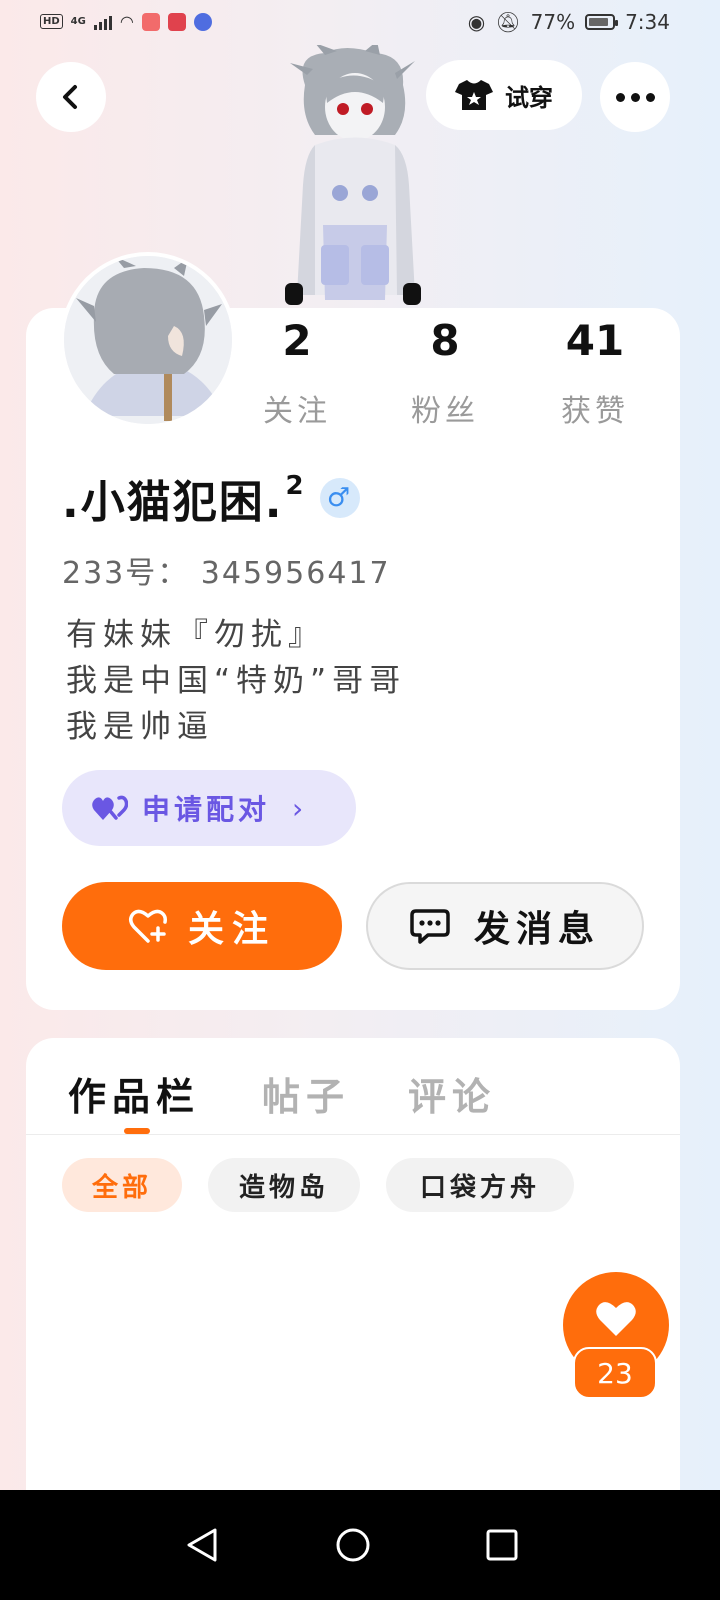 This screenshot has height=1600, width=720. I want to click on try-on-label: 试穿, so click(529, 97).